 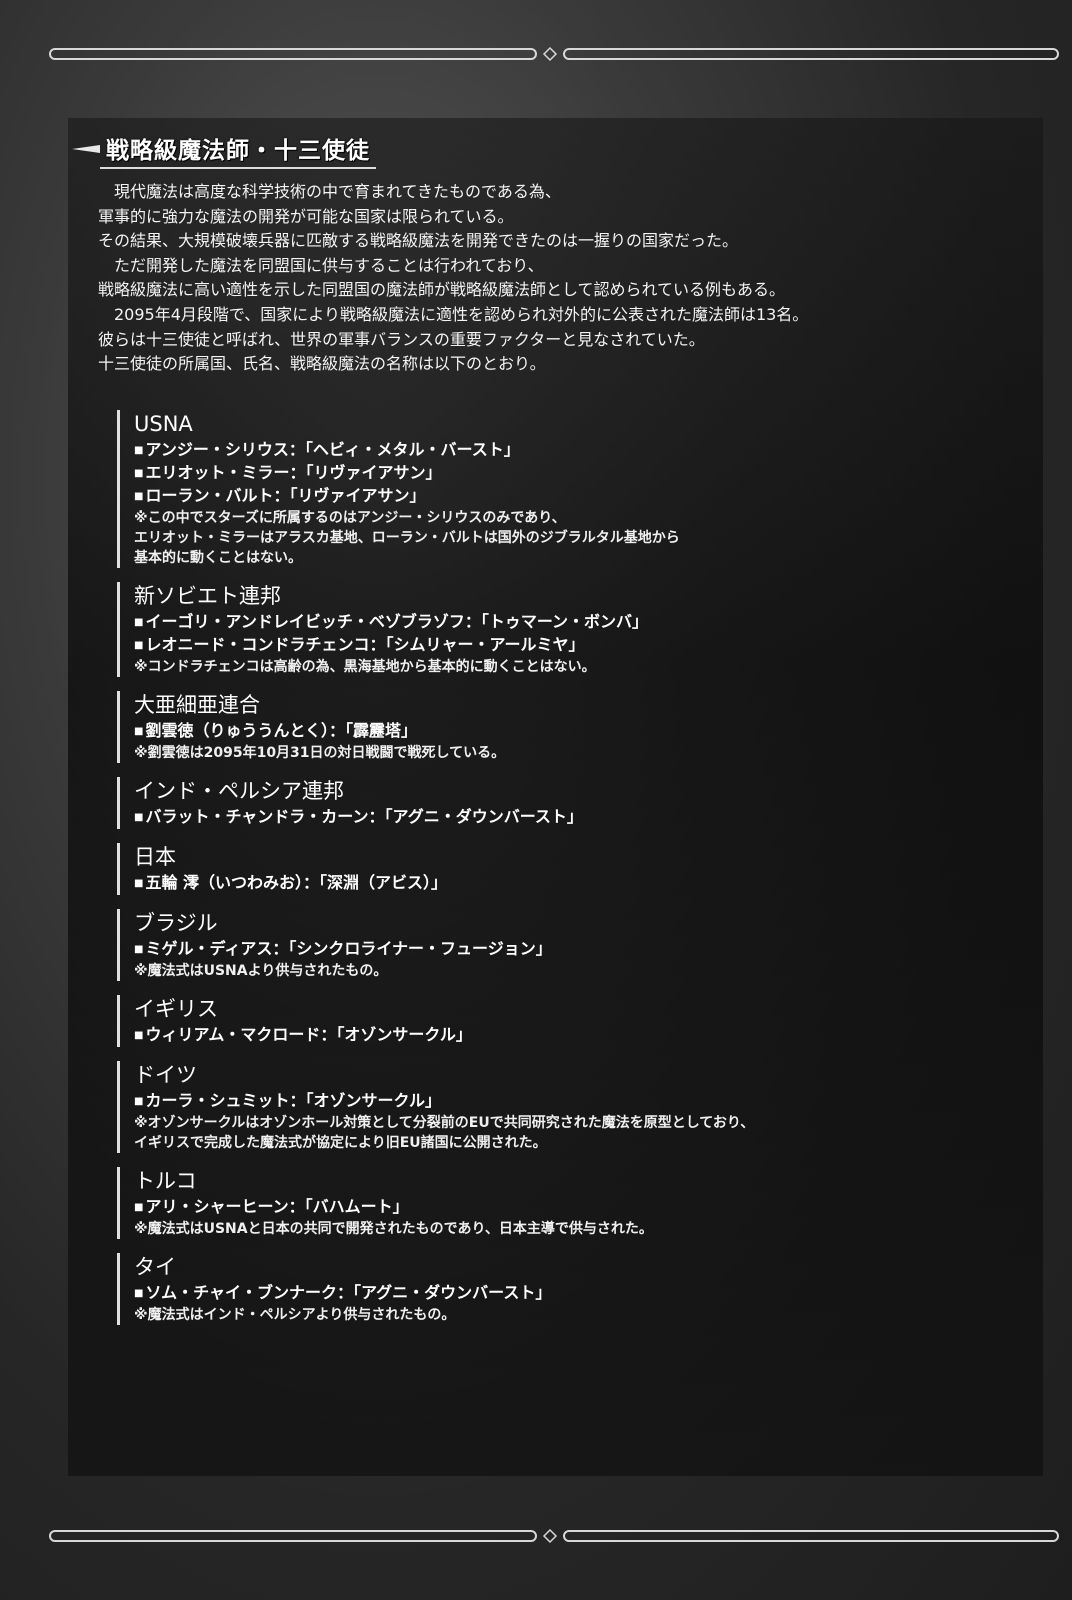 I want to click on intro-line: 現代魔法は高度な科学技術の中で育まれてきたものである為、, so click(x=337, y=191).